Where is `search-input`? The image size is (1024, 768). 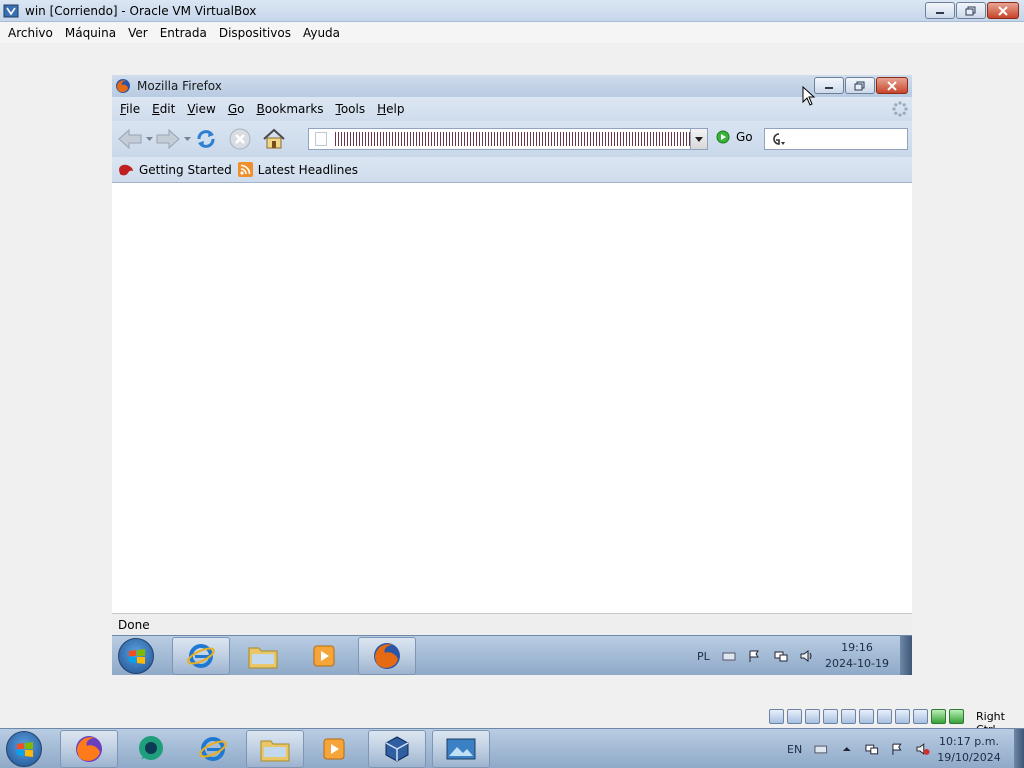 search-input is located at coordinates (846, 139).